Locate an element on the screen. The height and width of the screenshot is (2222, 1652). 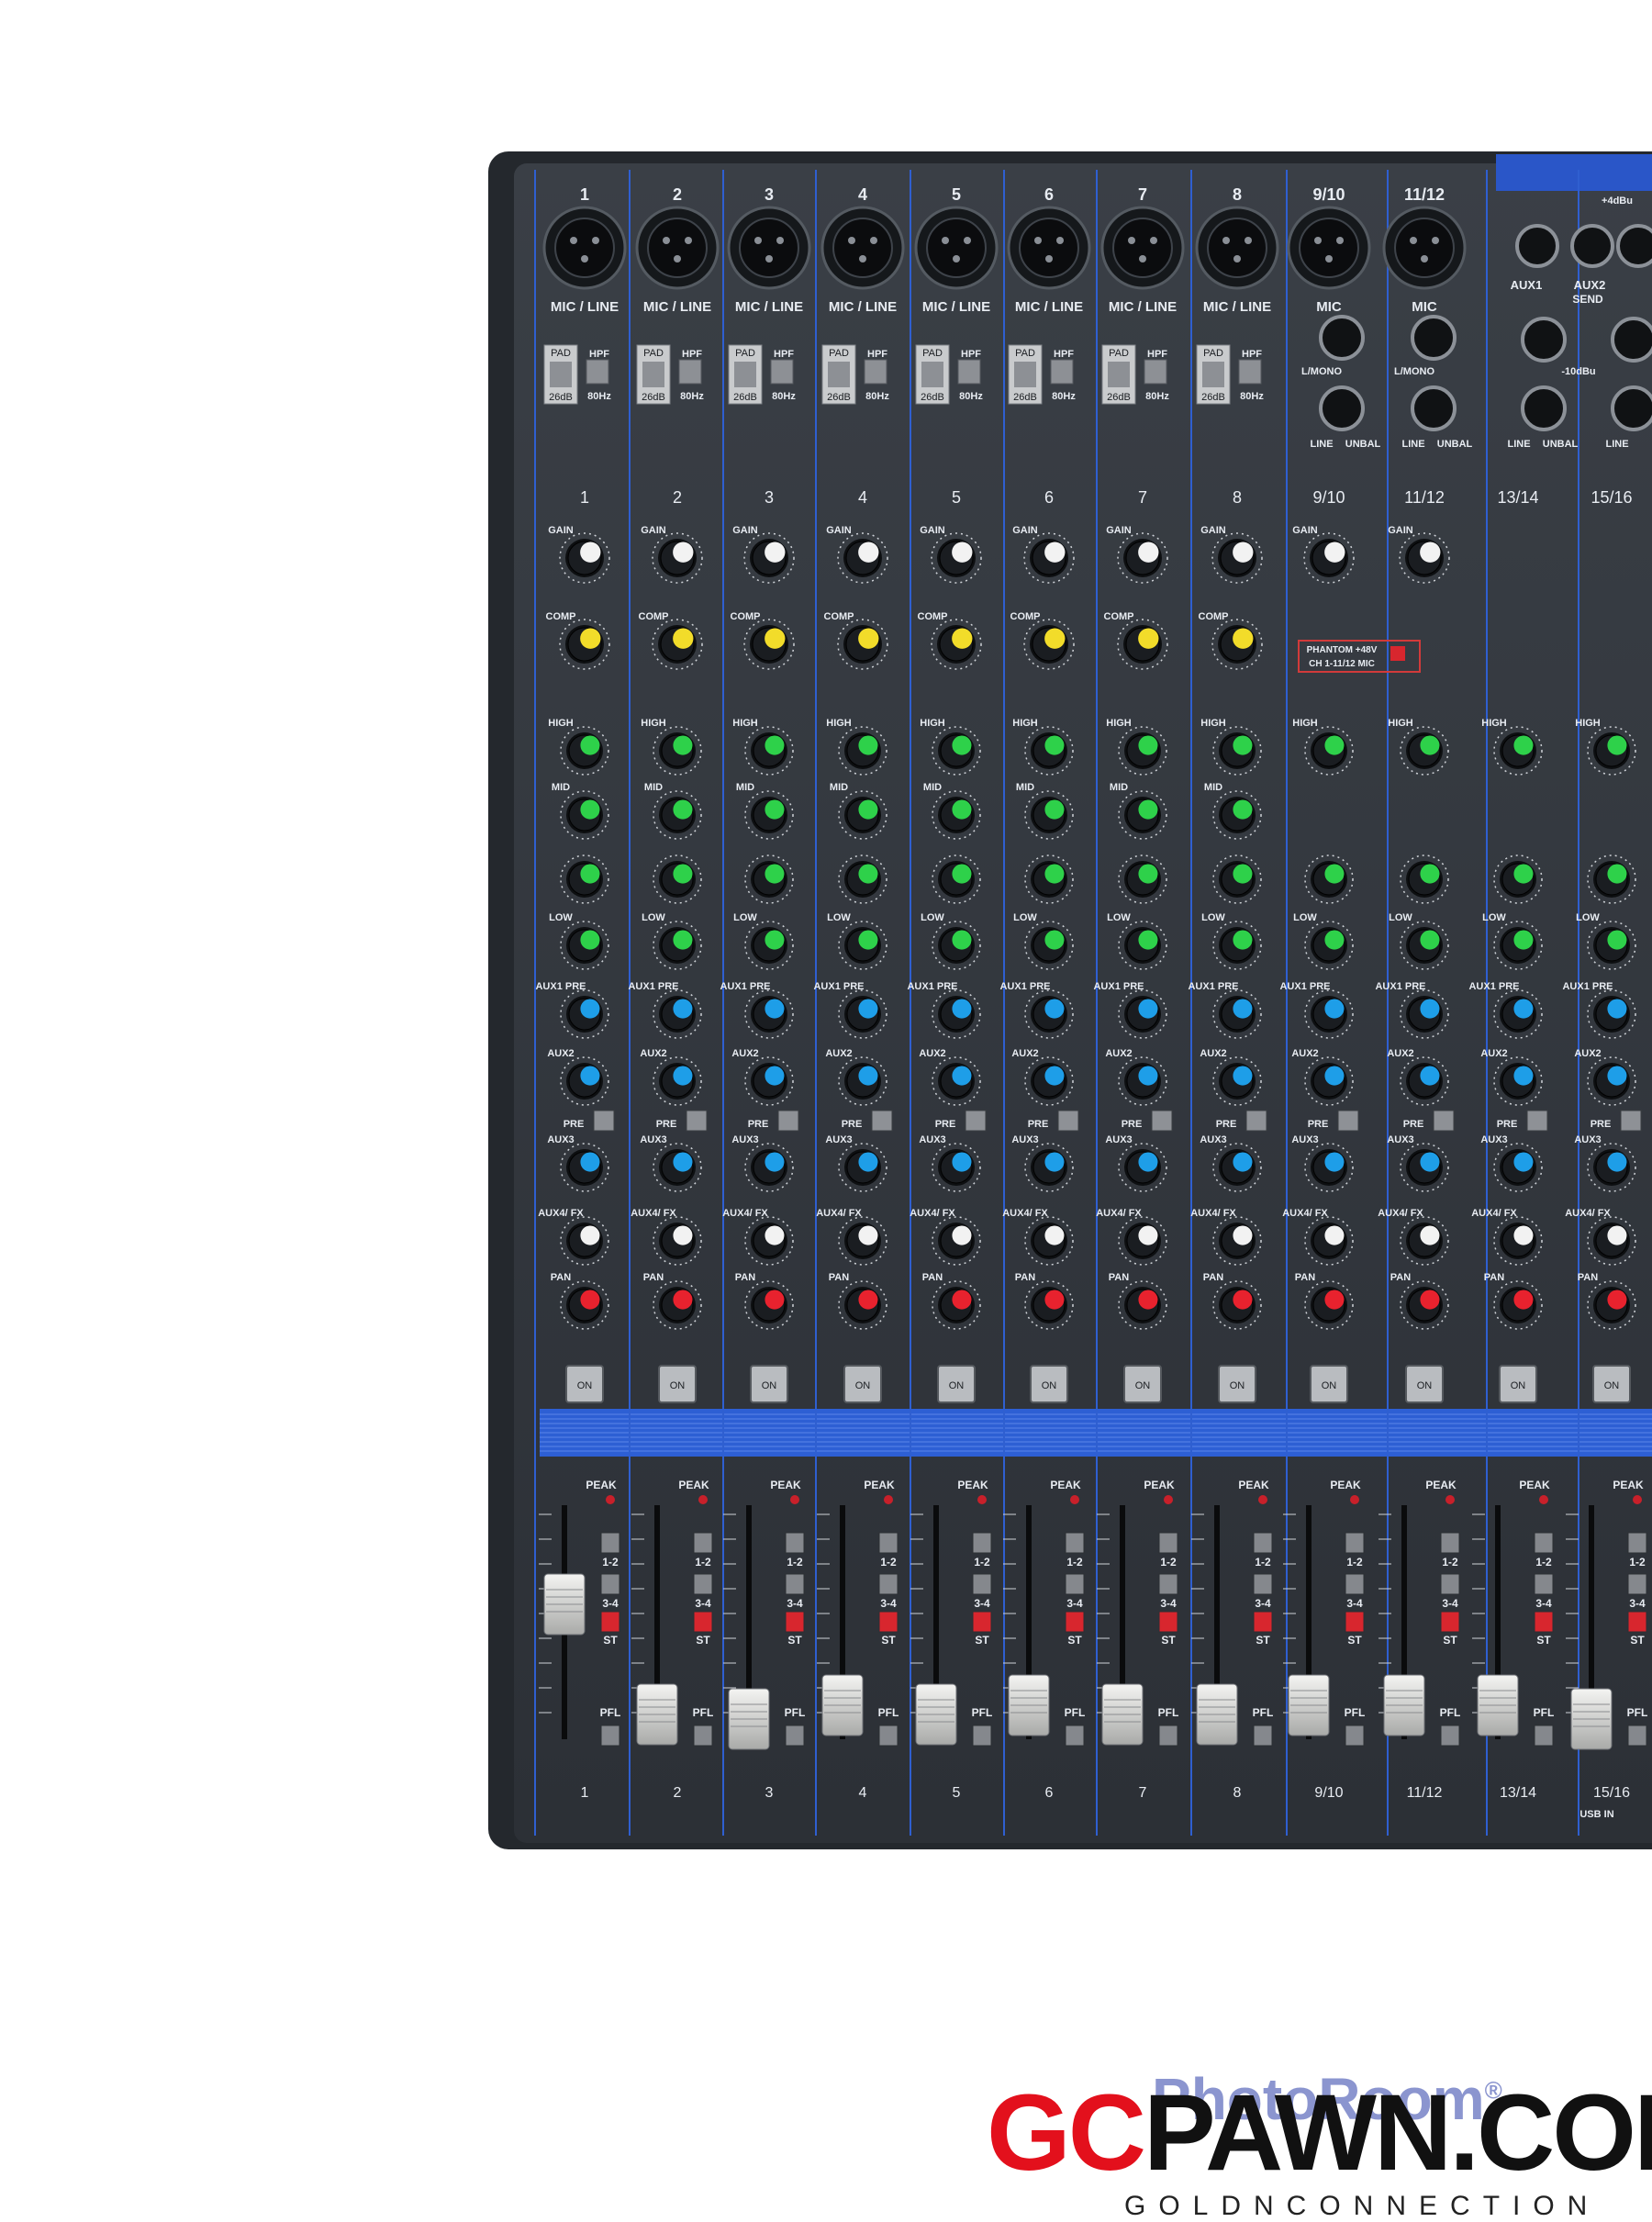
line-input-jack is located at coordinates (1434, 408).